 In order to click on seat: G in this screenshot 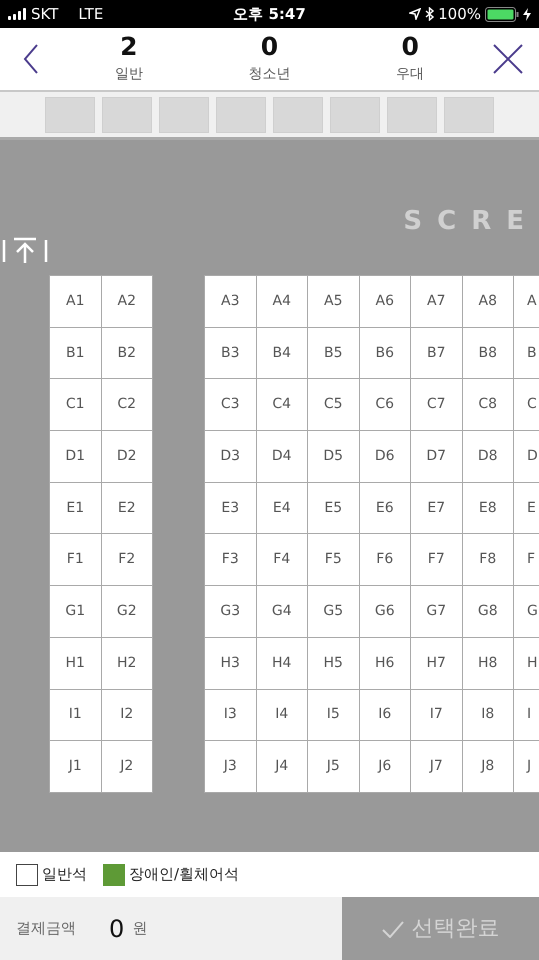, I will do `click(526, 611)`.